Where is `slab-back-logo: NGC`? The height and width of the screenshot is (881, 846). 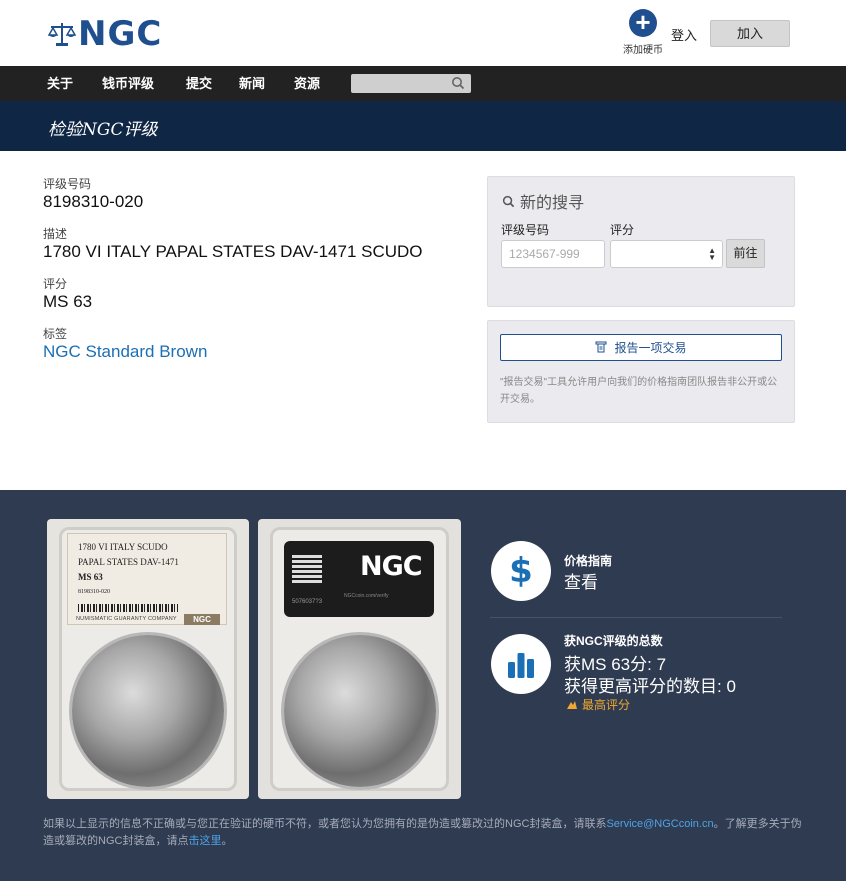 slab-back-logo: NGC is located at coordinates (391, 566).